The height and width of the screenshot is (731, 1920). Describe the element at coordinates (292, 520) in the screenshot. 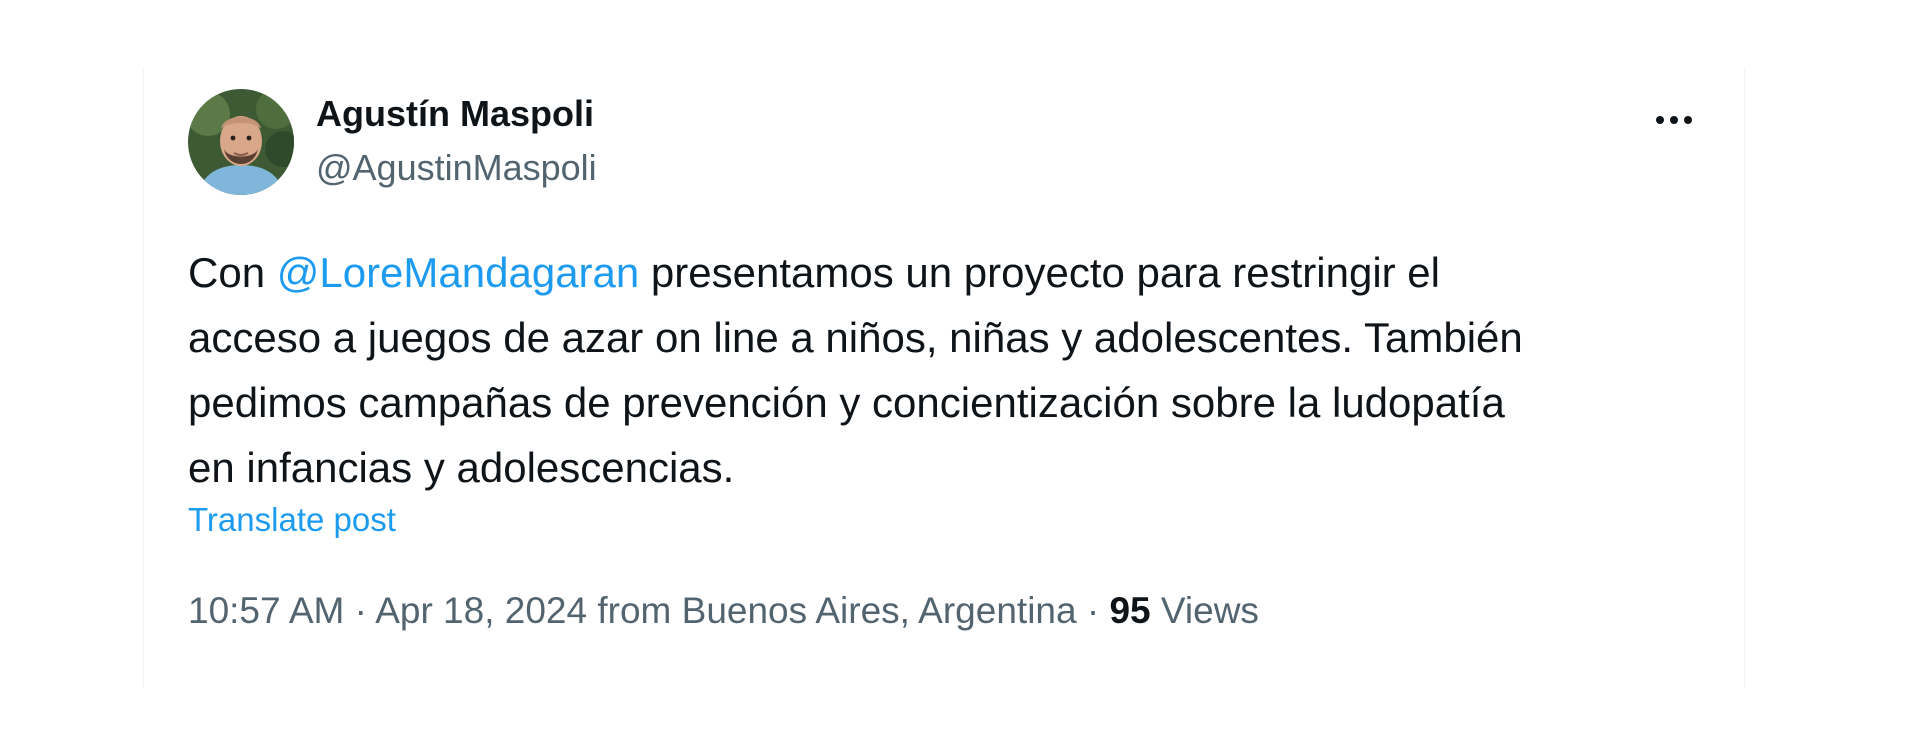

I see `translate-post-link: Translate post` at that location.